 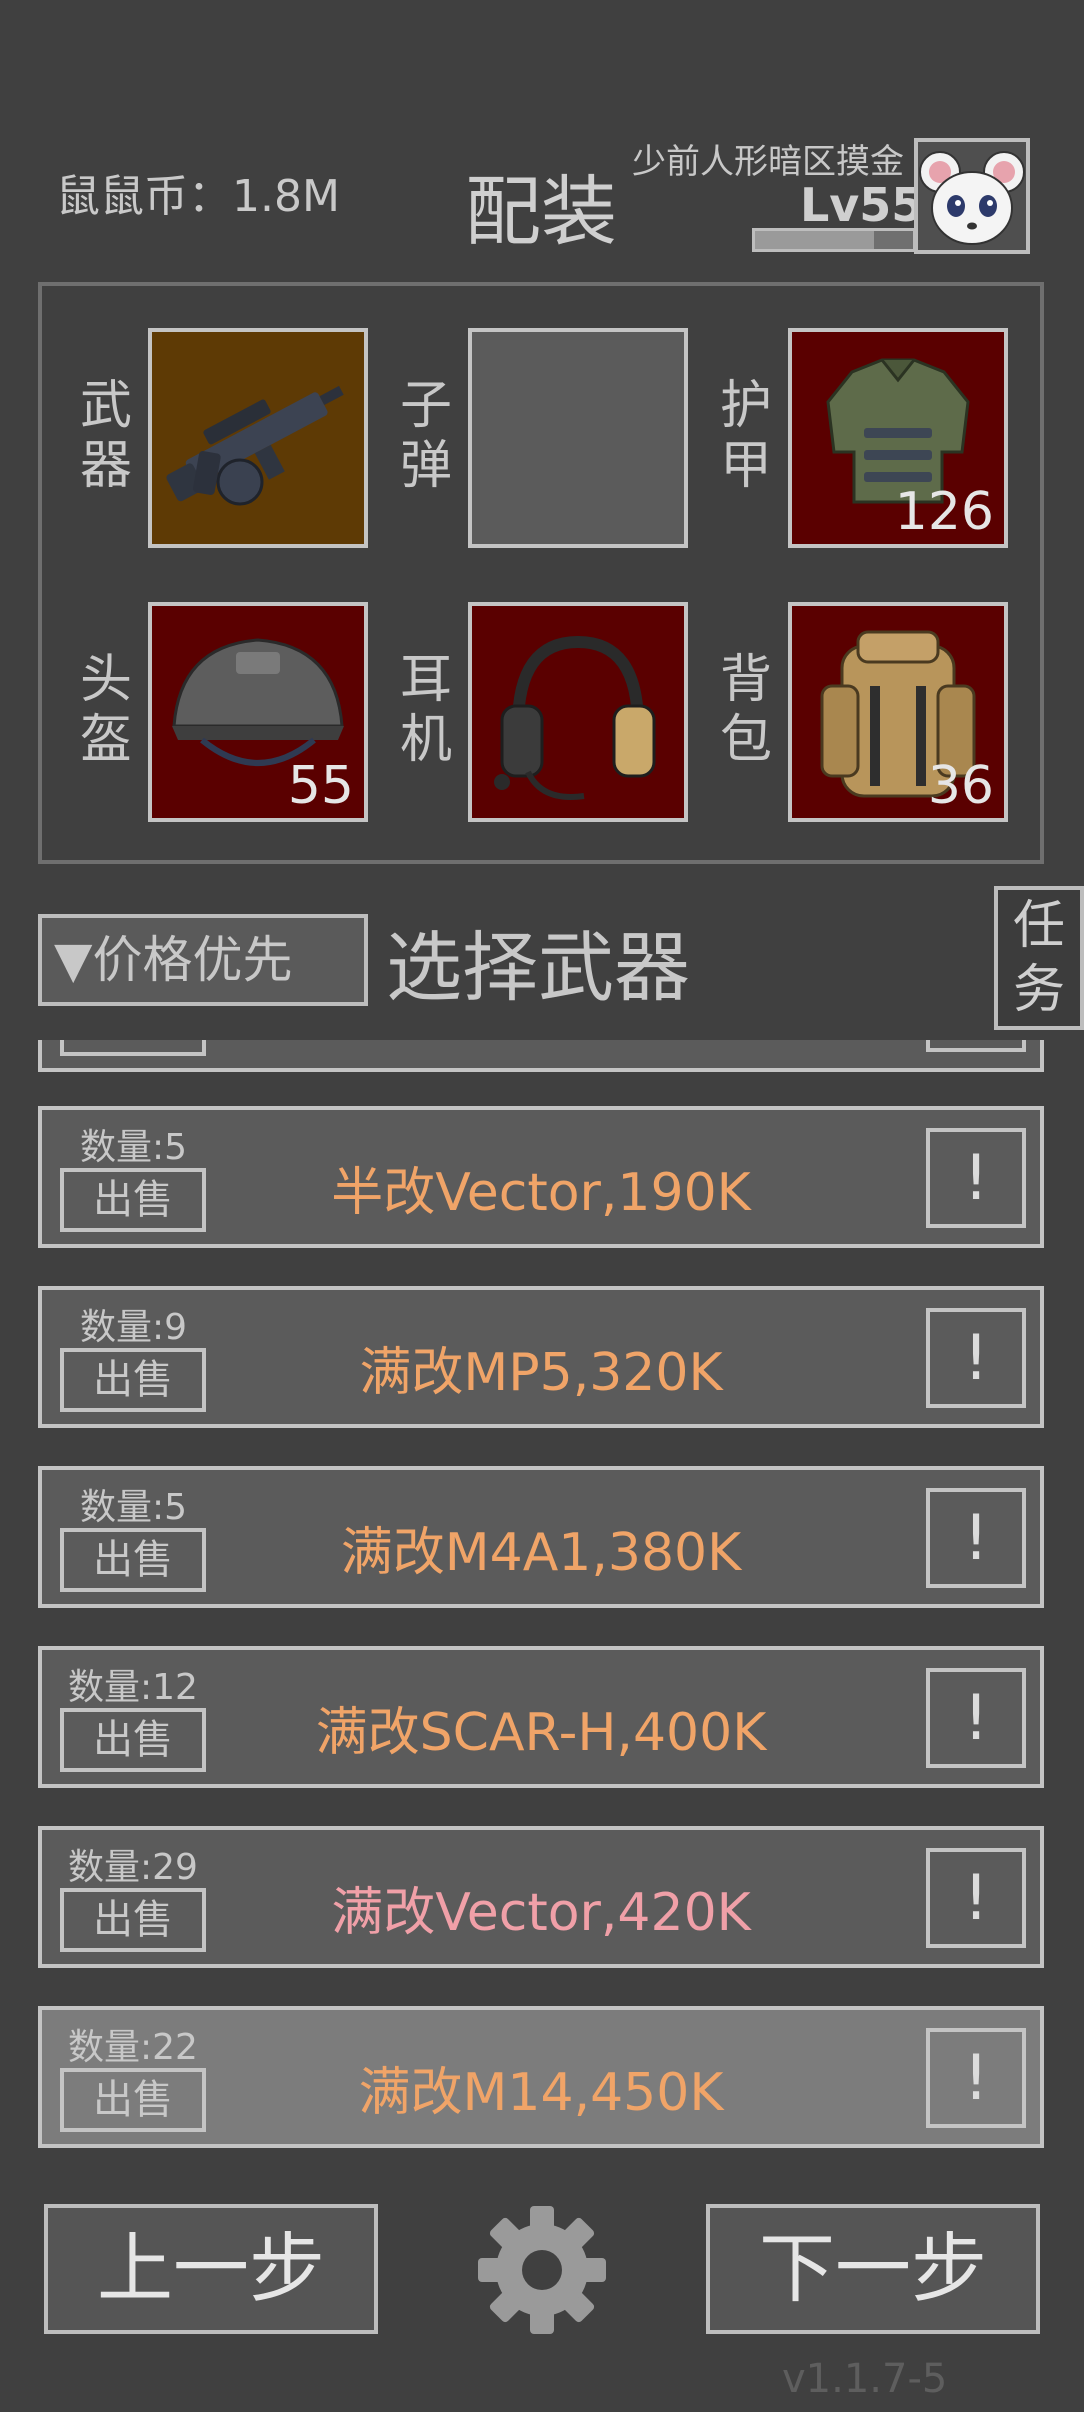 I want to click on item-name: 满改MP5,320K, so click(x=541, y=1373).